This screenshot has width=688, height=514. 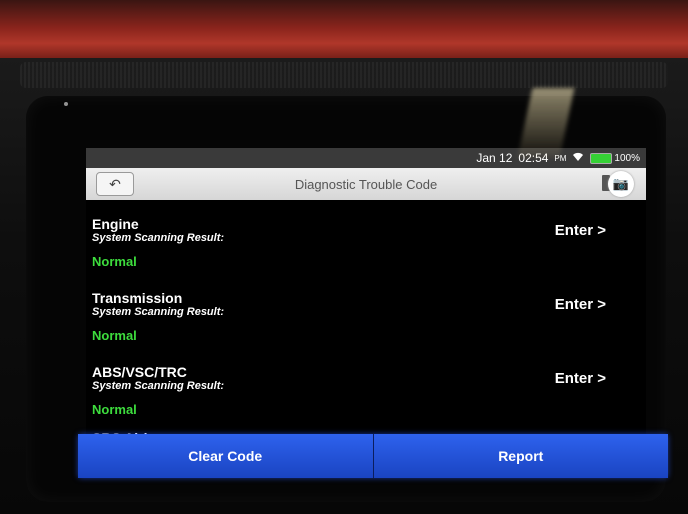 What do you see at coordinates (225, 456) in the screenshot?
I see `clear-code-button: Clear Code` at bounding box center [225, 456].